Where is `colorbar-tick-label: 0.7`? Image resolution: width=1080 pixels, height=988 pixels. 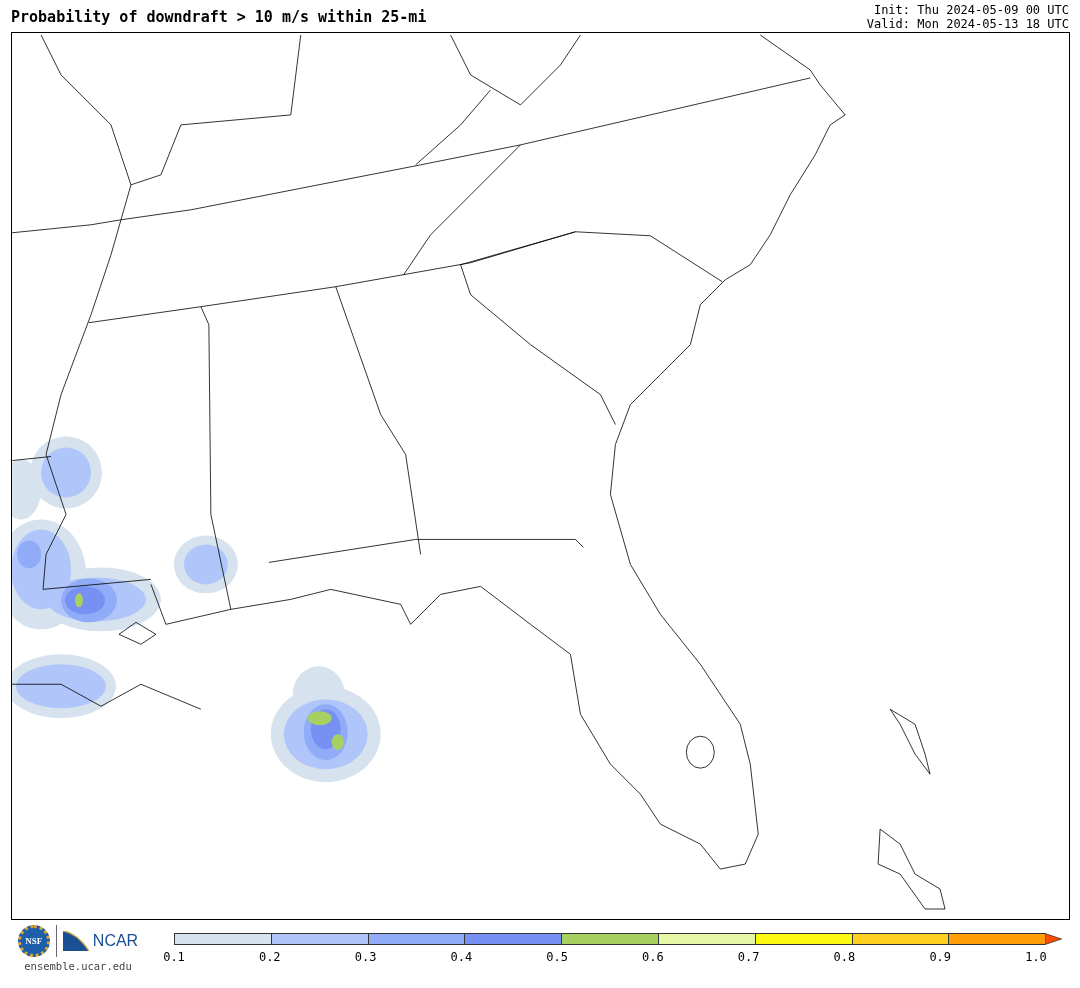
colorbar-tick-label: 0.7 is located at coordinates (748, 957).